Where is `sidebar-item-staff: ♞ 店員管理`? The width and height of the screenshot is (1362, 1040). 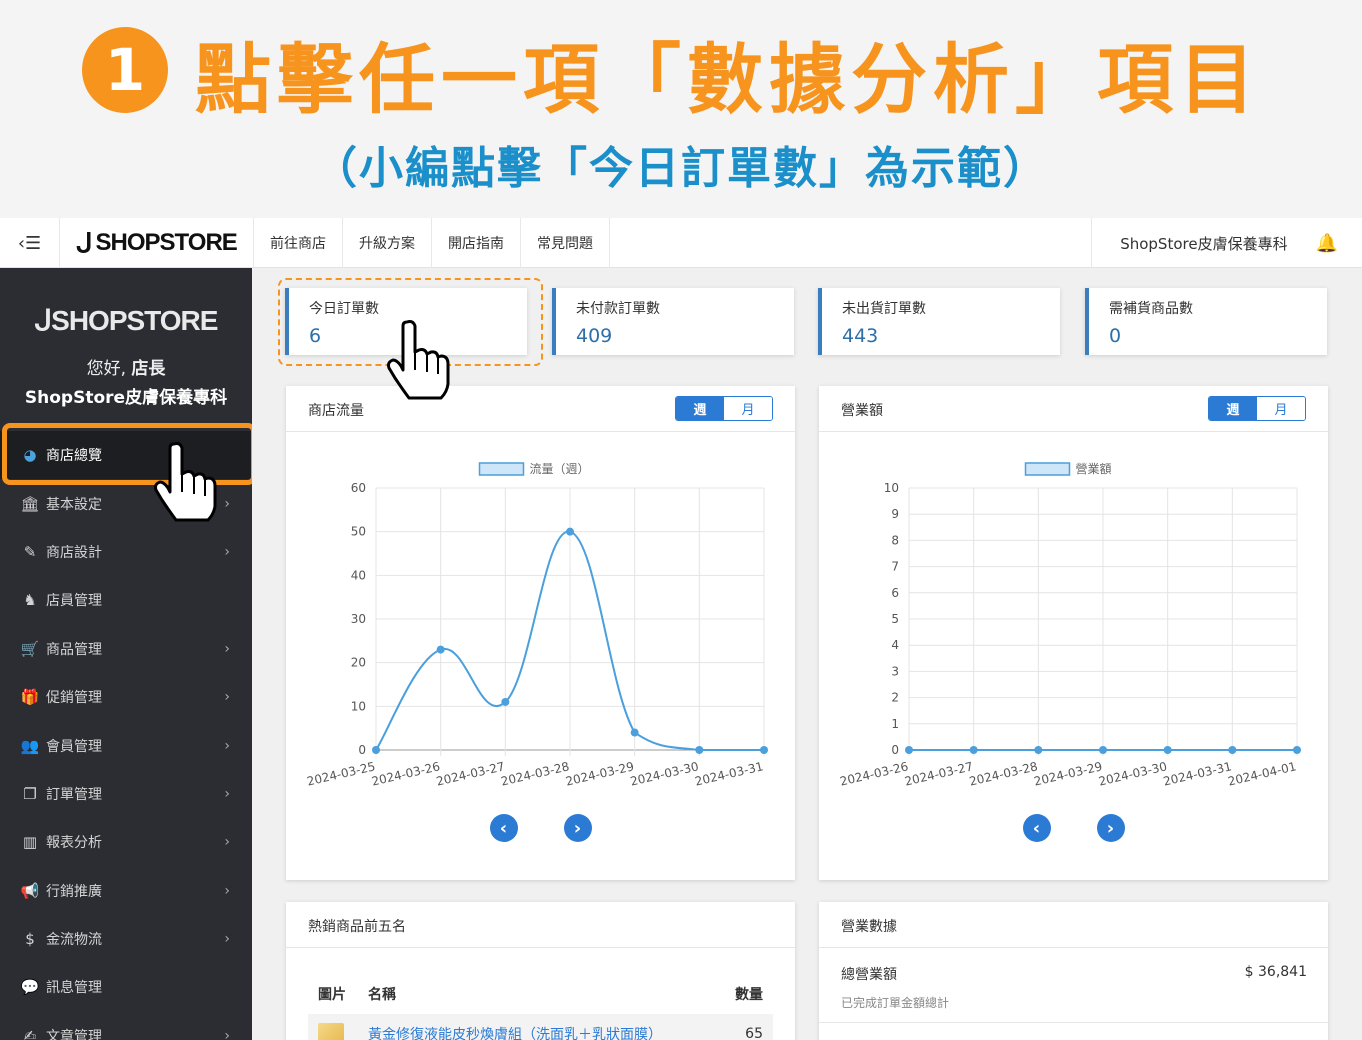
sidebar-item-staff: ♞ 店員管理 is located at coordinates (126, 600).